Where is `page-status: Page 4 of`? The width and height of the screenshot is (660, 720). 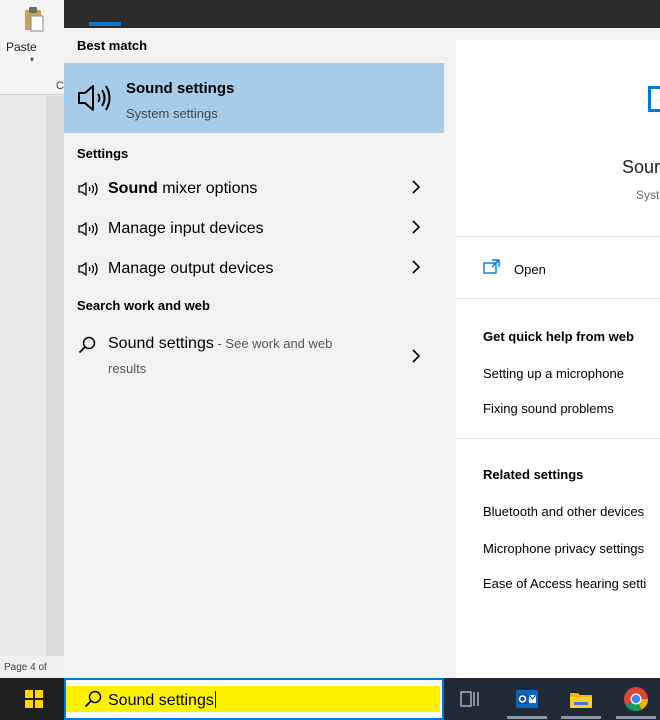
page-status: Page 4 of is located at coordinates (32, 667).